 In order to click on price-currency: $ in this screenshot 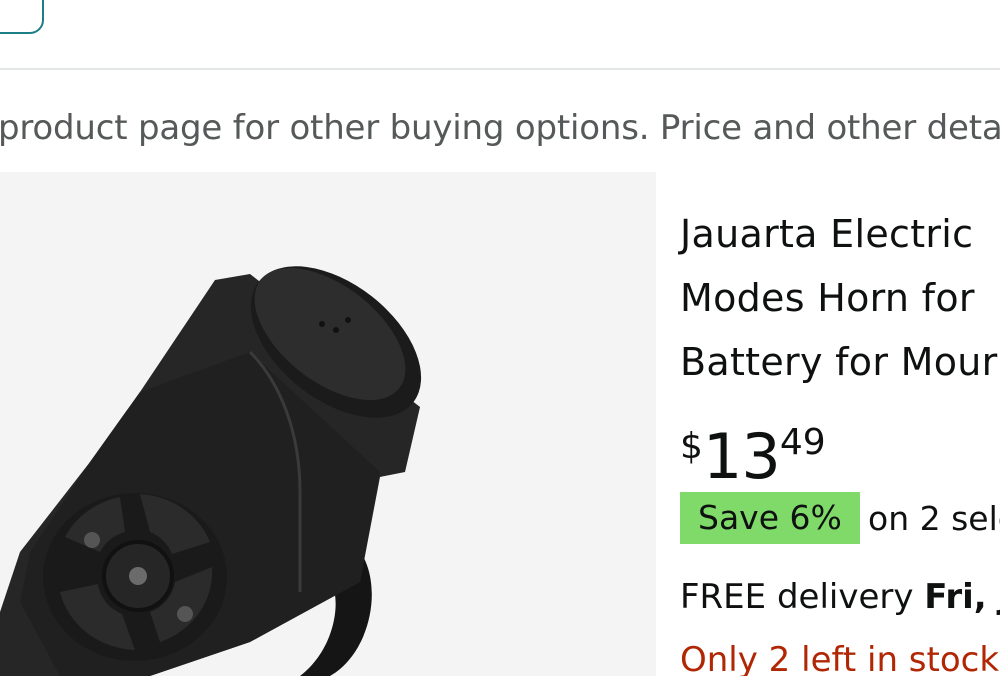, I will do `click(691, 446)`.